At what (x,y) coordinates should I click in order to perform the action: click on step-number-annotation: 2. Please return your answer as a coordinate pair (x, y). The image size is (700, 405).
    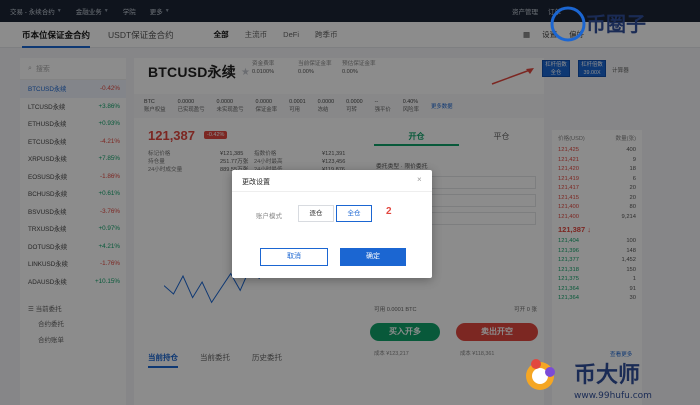
    Looking at the image, I should click on (389, 211).